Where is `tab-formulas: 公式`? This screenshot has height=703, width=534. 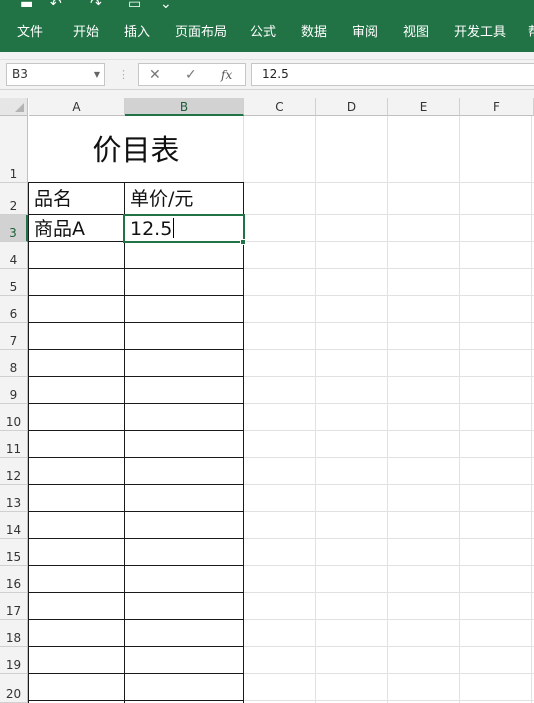
tab-formulas: 公式 is located at coordinates (263, 33).